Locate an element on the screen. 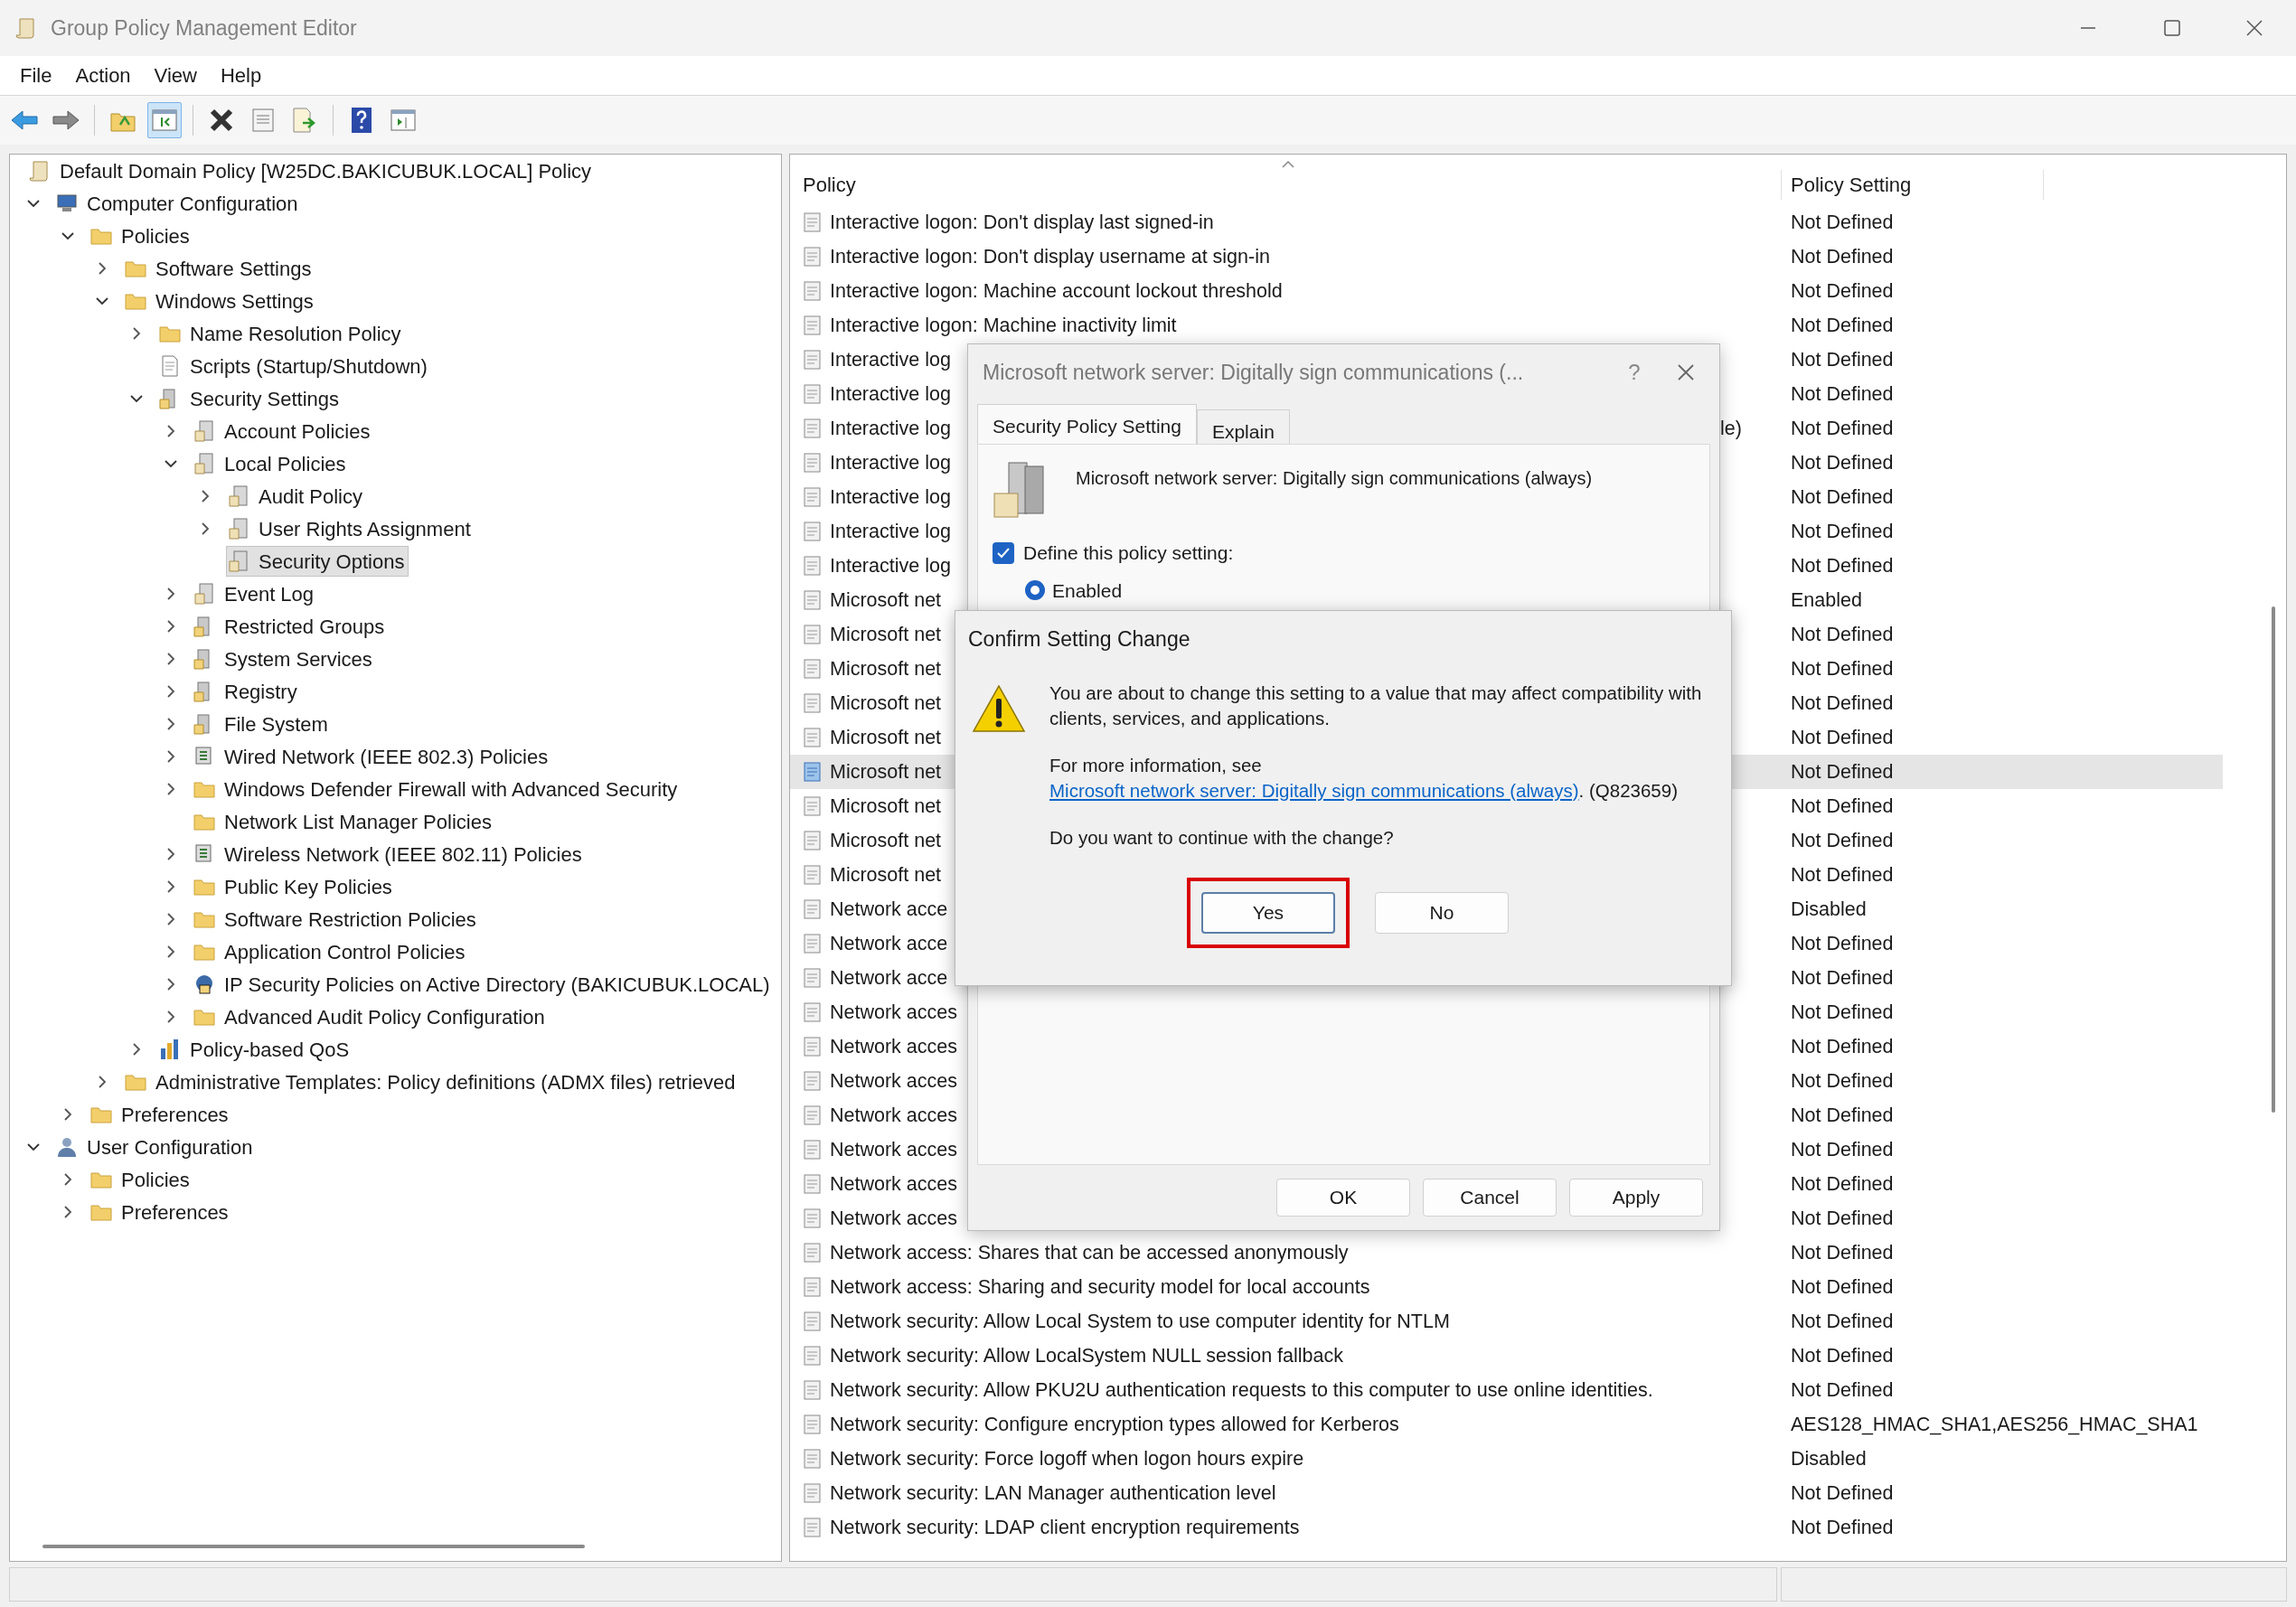  policy-name: Network security: Configure encryption types allowed for Kerberos is located at coordinates (1114, 1424).